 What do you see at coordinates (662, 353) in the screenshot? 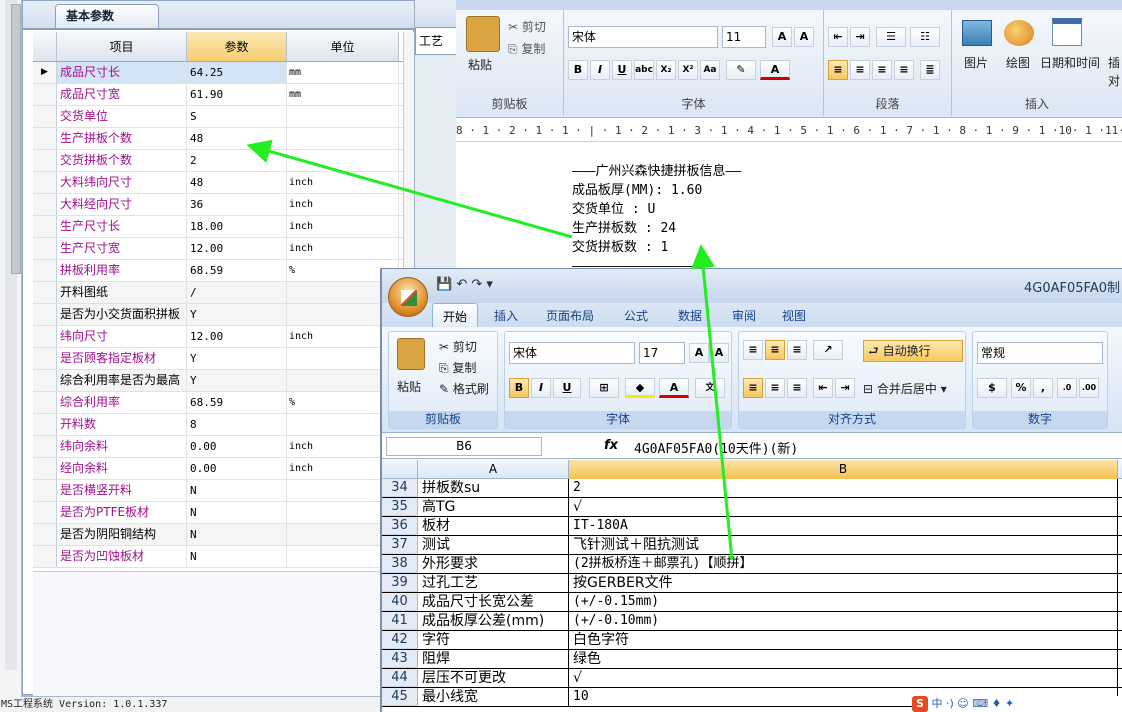
I see `excel-font-size: 17` at bounding box center [662, 353].